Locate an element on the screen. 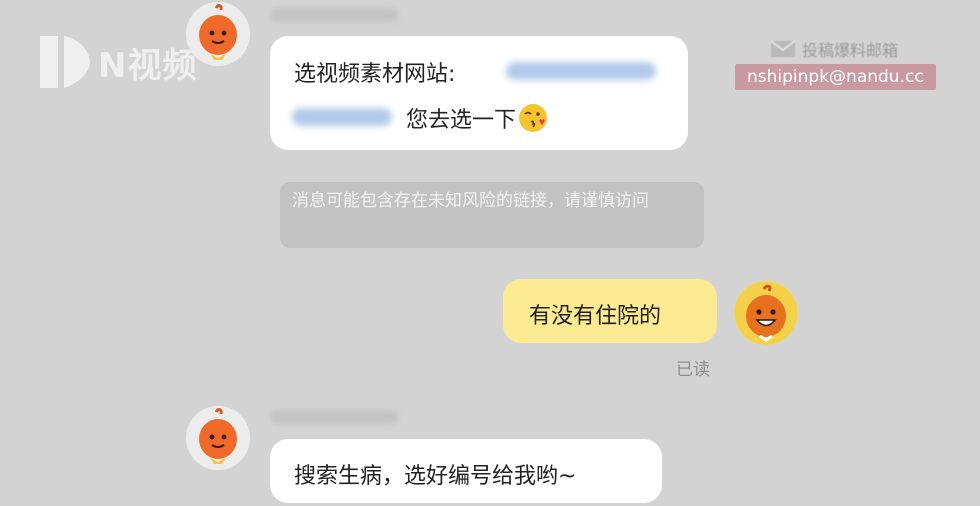 The width and height of the screenshot is (980, 506). link-risk-notice: 消息可能包含存在未知风险的链接，请谨慎访问 is located at coordinates (492, 215).